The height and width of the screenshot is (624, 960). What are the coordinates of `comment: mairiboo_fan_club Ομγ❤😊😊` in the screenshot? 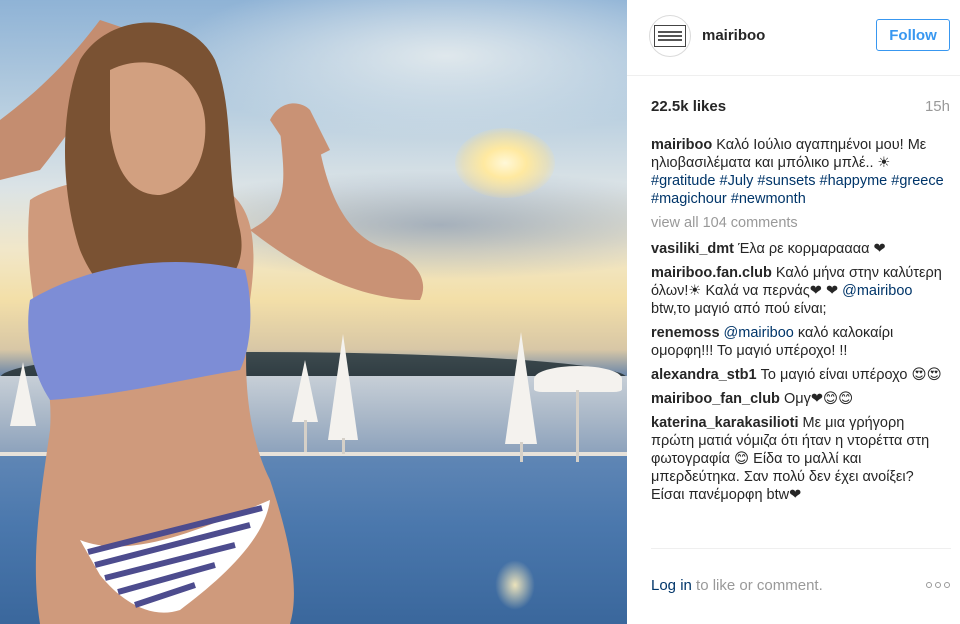 It's located at (801, 399).